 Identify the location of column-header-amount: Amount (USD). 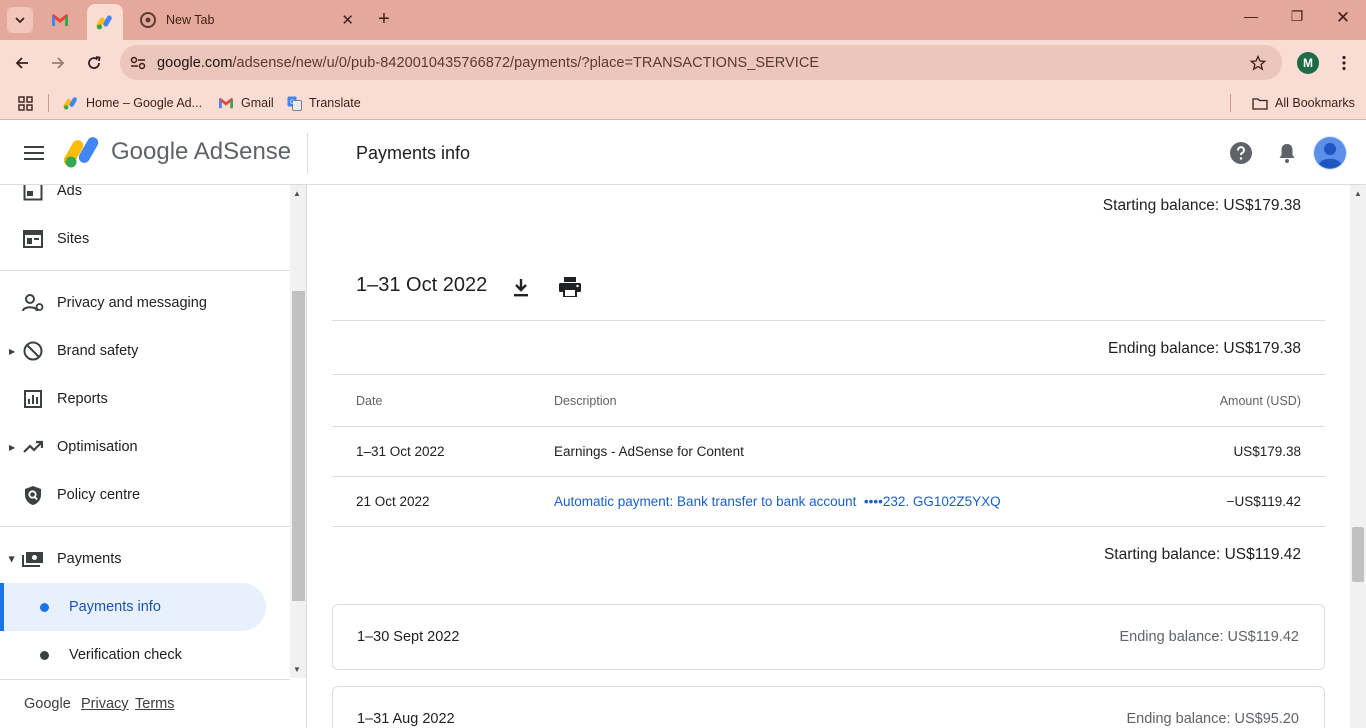
(1260, 401).